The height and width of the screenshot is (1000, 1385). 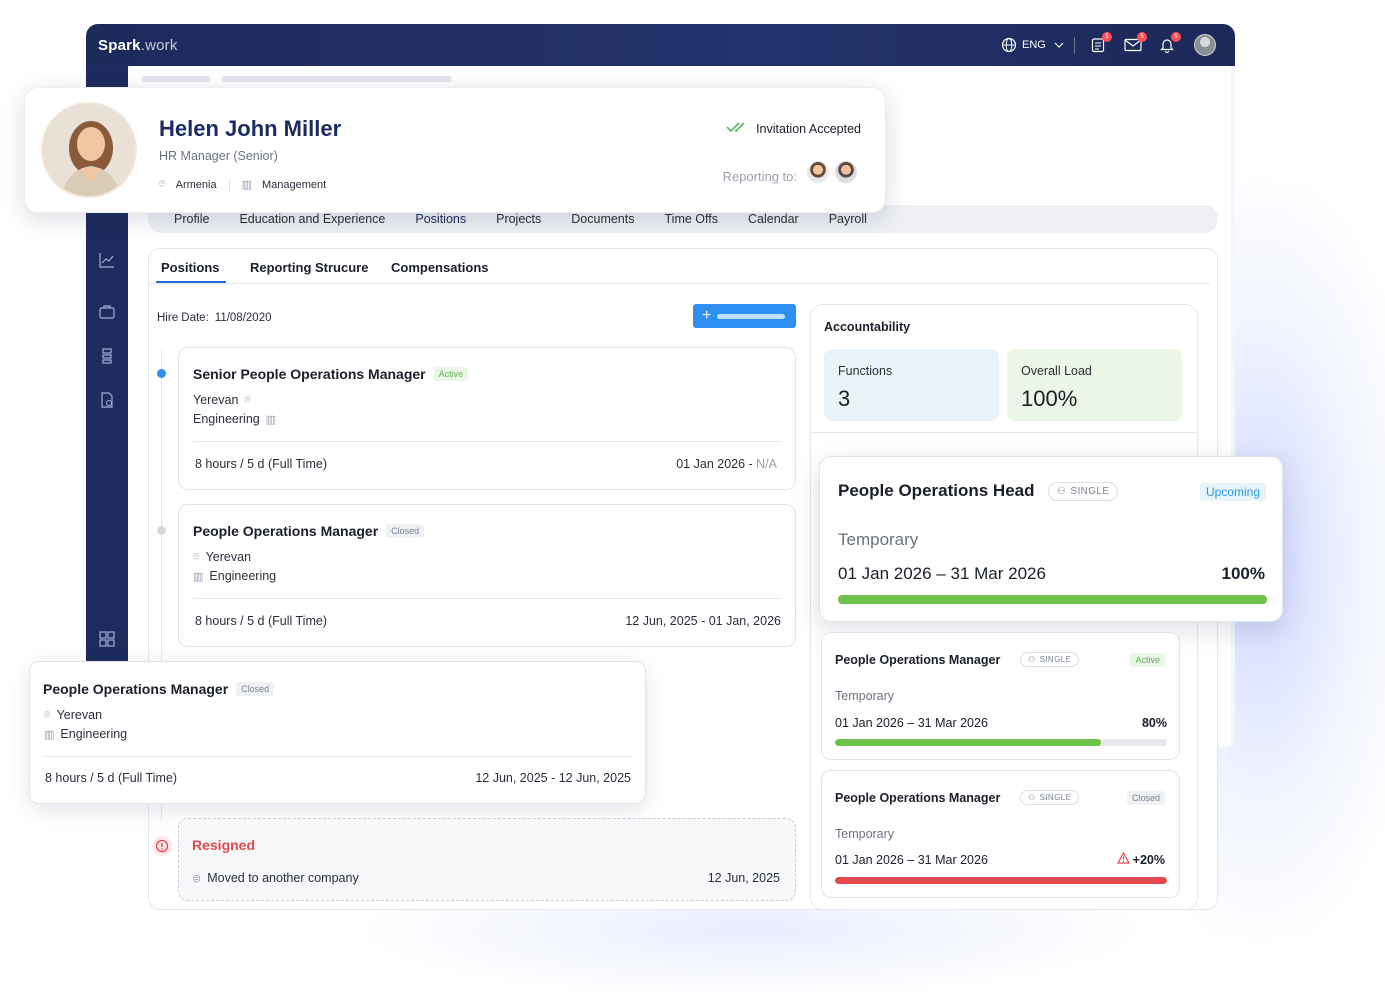 What do you see at coordinates (234, 576) in the screenshot?
I see `position-department: ▥ Engineering` at bounding box center [234, 576].